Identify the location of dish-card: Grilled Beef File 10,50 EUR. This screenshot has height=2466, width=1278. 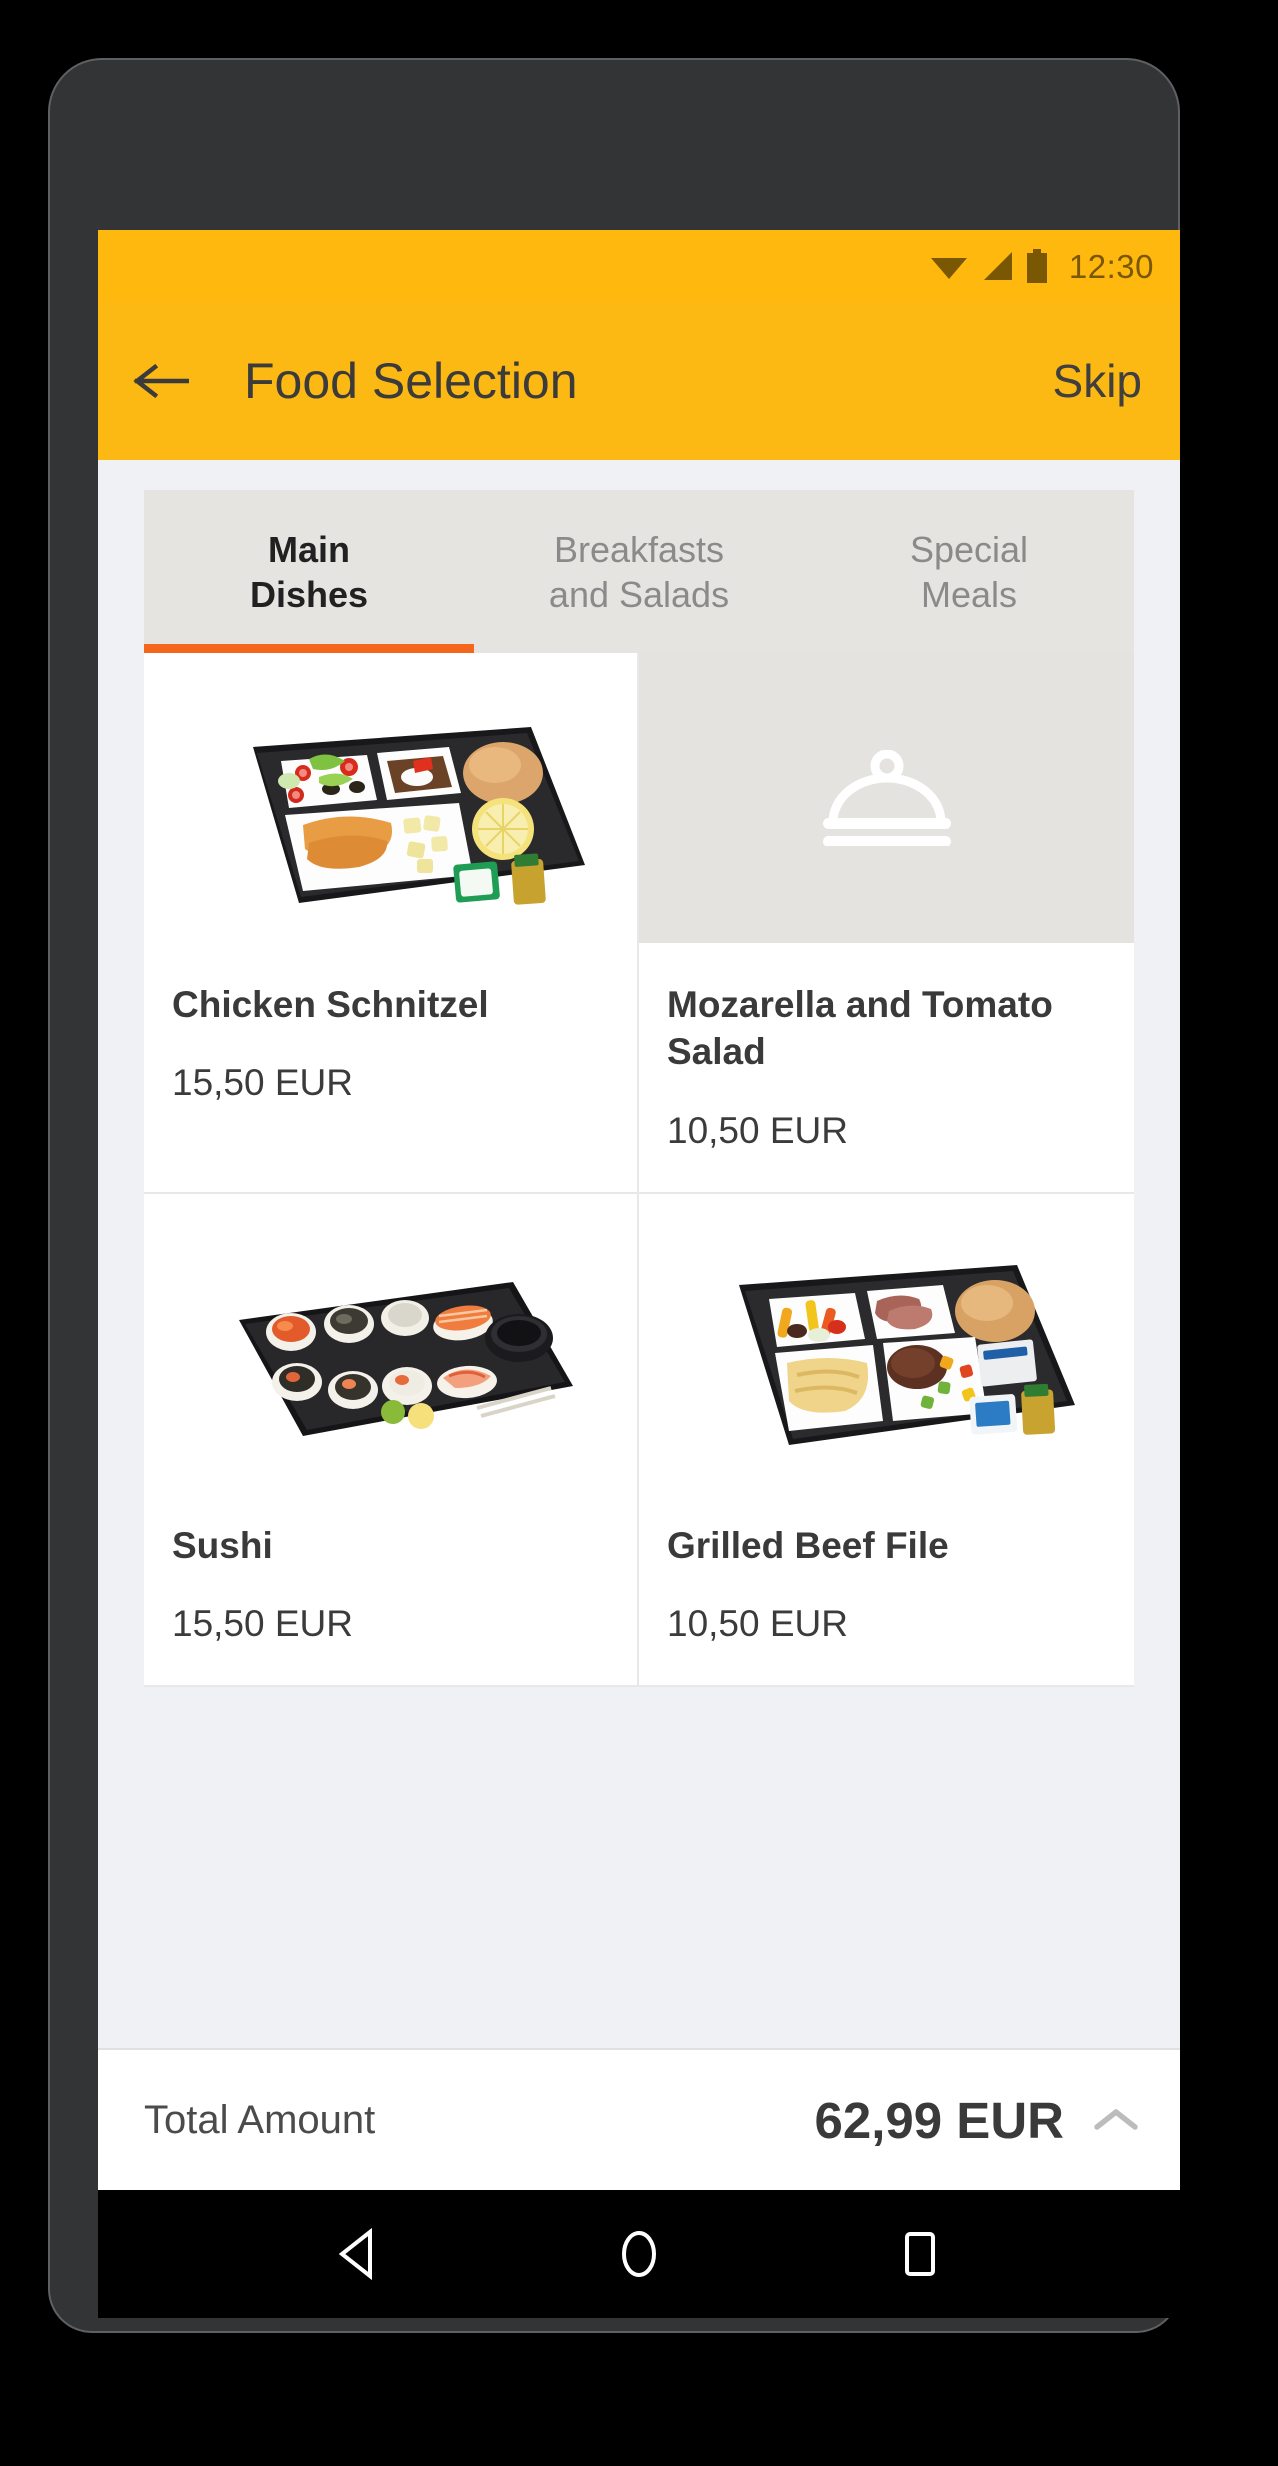
(886, 1440).